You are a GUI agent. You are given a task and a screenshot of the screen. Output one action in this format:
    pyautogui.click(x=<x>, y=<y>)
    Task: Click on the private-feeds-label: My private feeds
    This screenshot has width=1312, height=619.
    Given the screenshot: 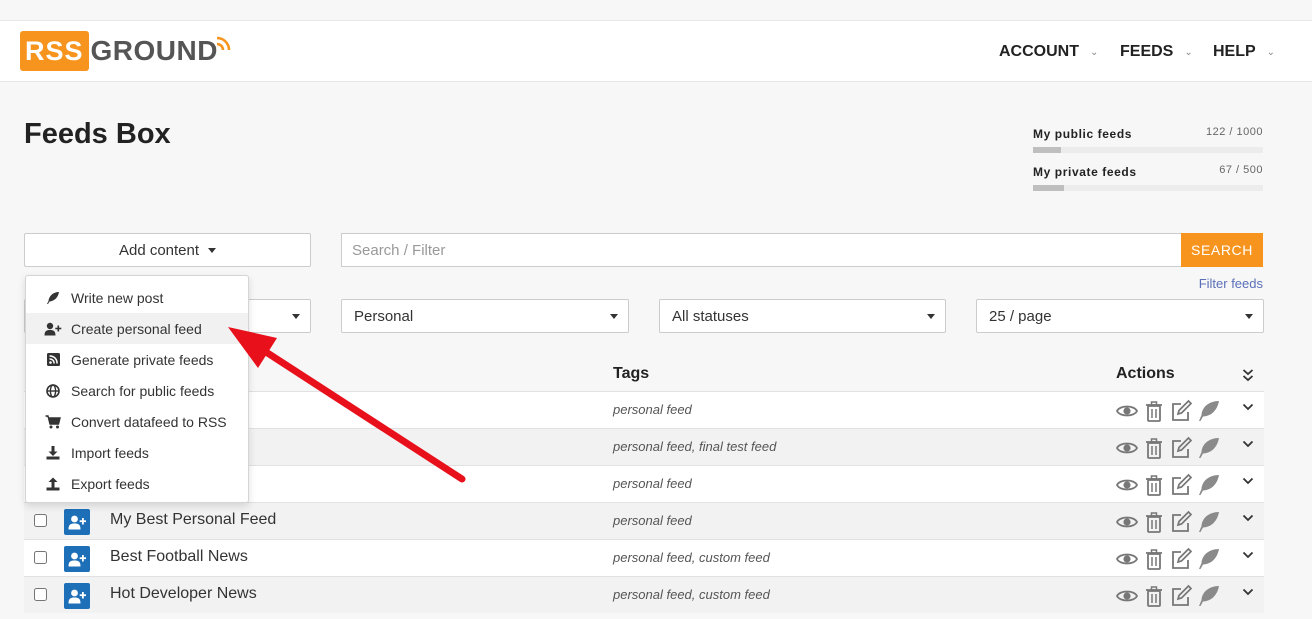 What is the action you would take?
    pyautogui.click(x=1085, y=172)
    